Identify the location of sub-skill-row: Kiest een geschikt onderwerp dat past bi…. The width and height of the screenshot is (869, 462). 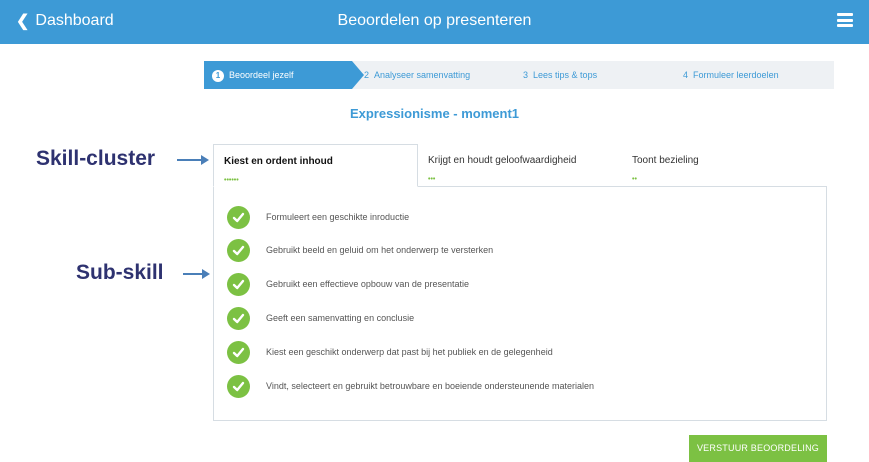
(390, 352).